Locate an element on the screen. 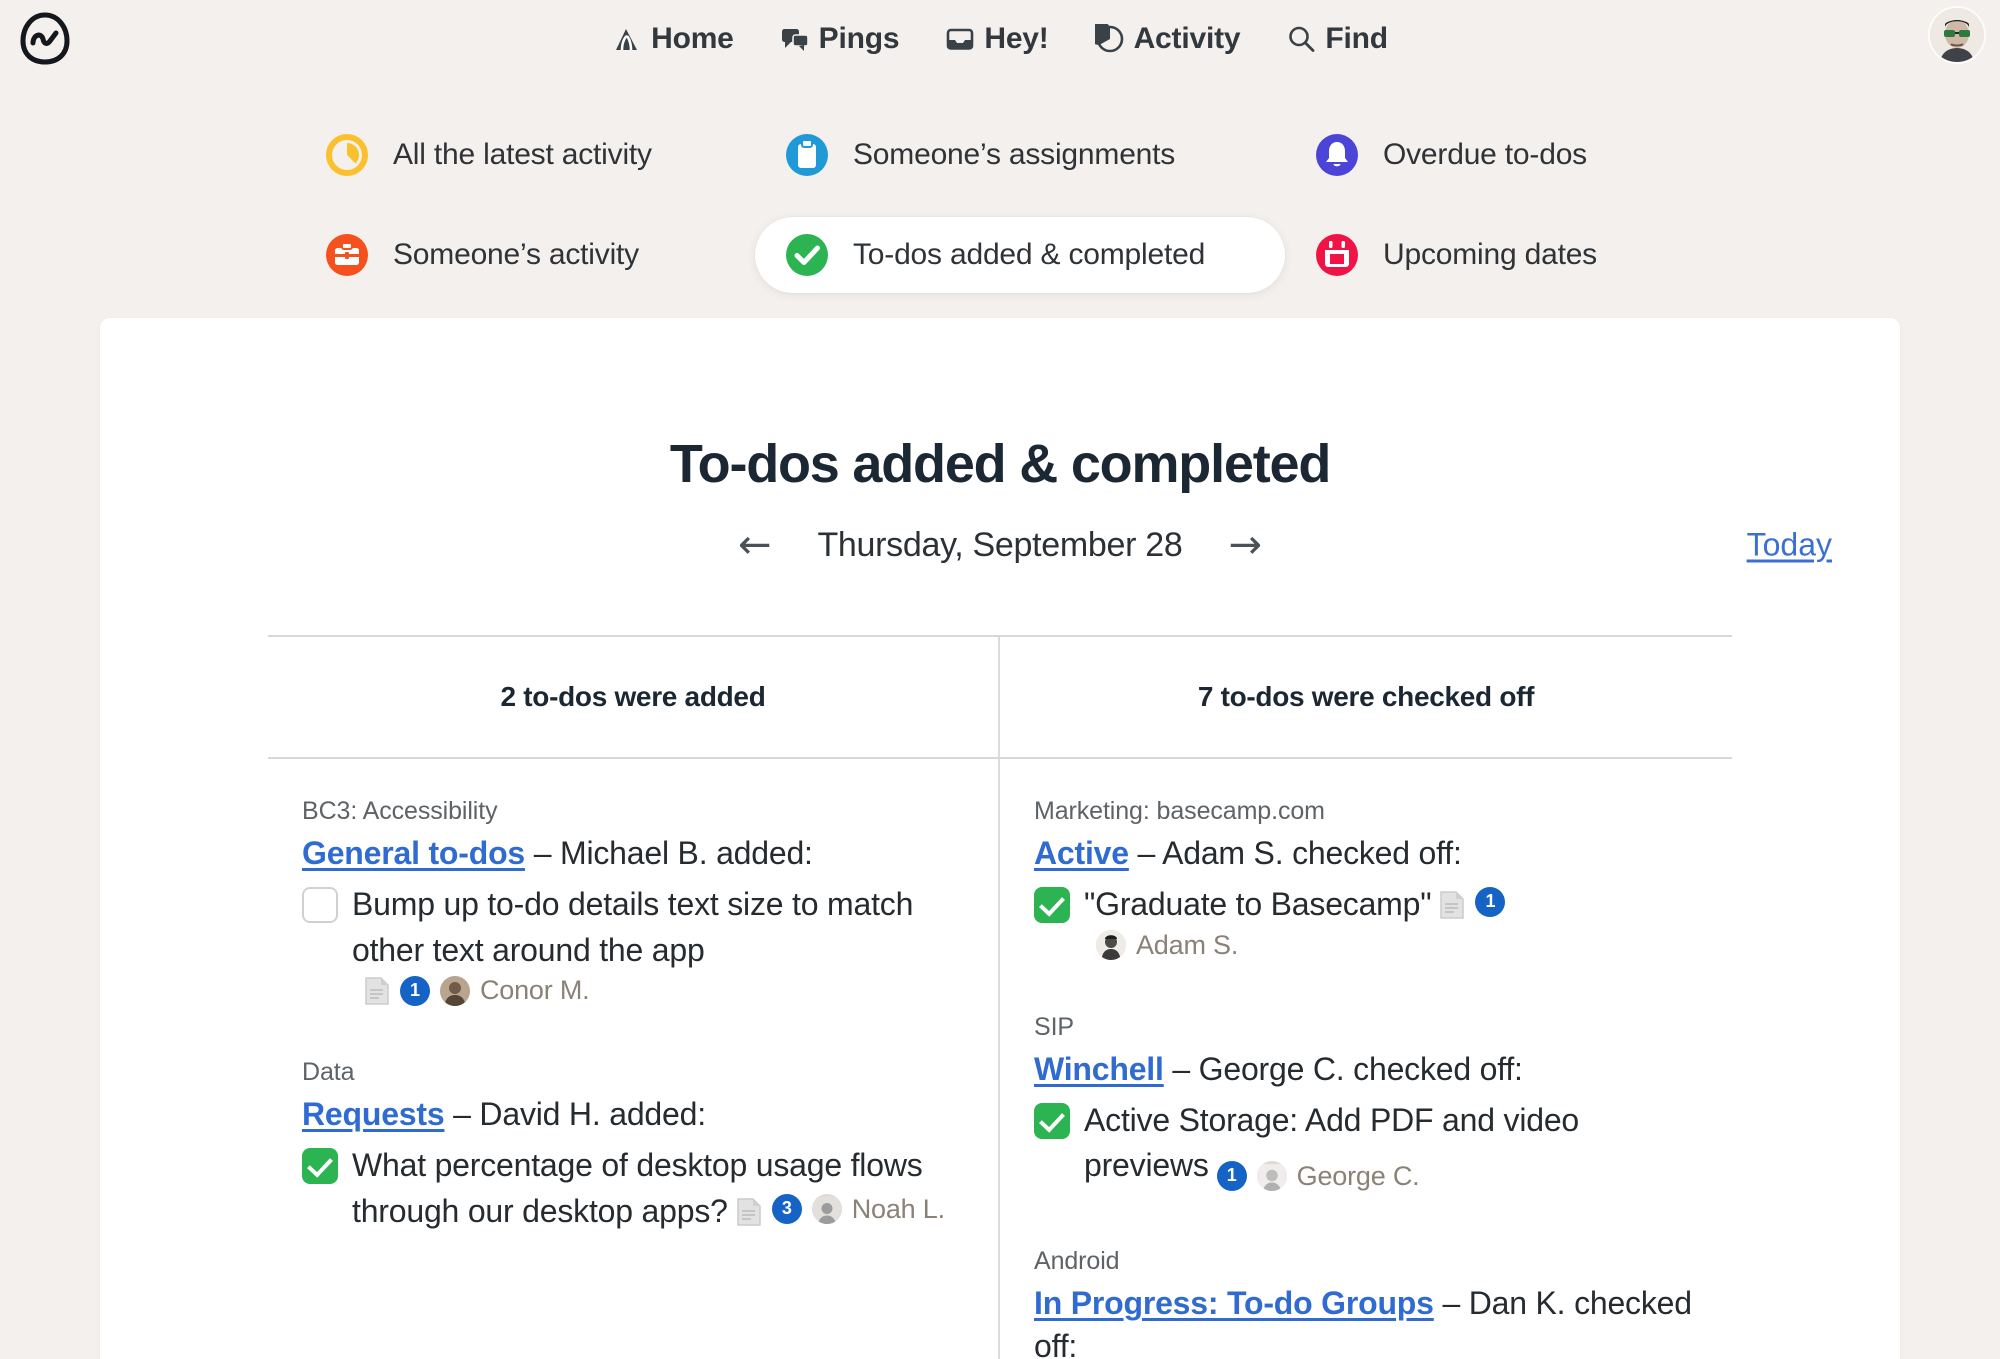  todolist-link: Active is located at coordinates (1081, 853).